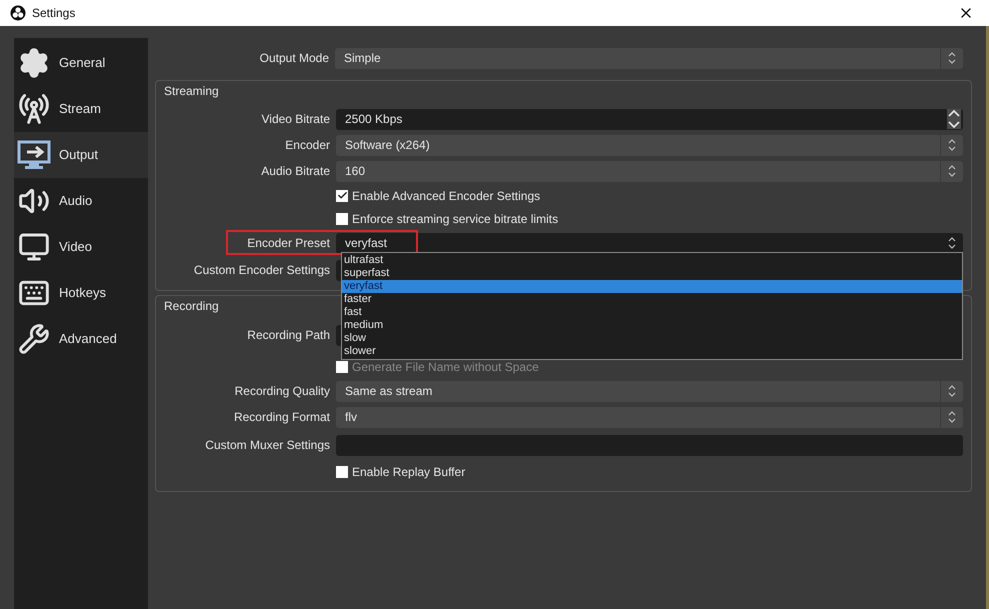  I want to click on field-label: Encoder, so click(307, 145).